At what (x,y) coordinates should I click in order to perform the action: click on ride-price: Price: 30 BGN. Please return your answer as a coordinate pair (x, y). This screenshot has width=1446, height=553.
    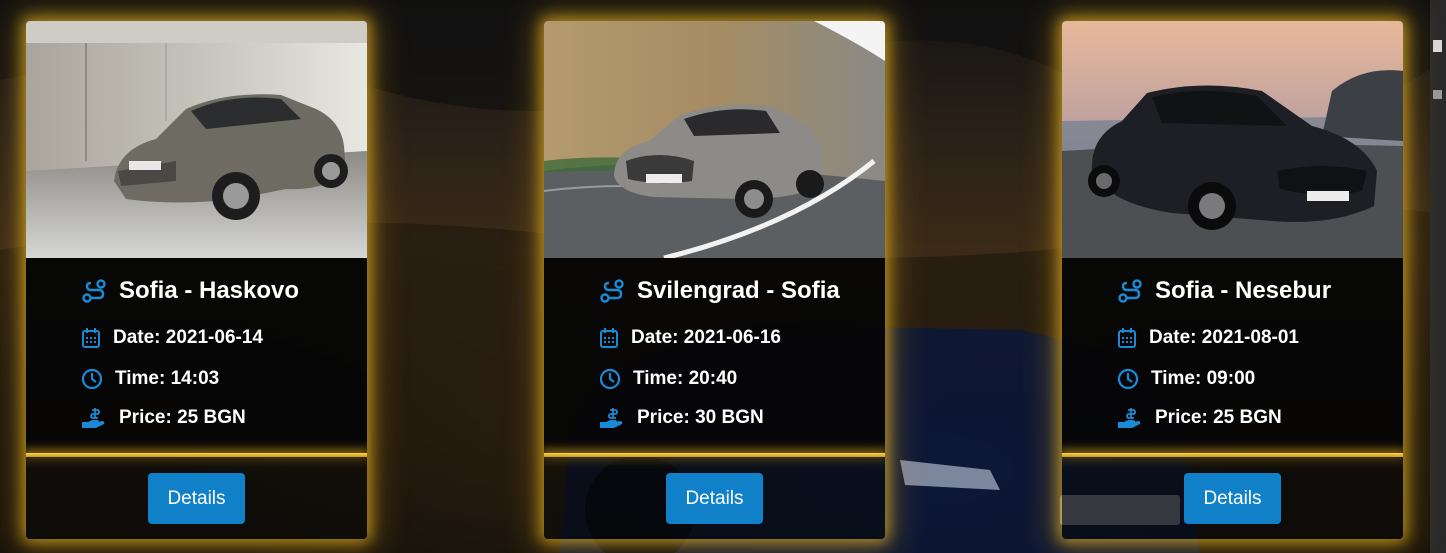
    Looking at the image, I should click on (681, 418).